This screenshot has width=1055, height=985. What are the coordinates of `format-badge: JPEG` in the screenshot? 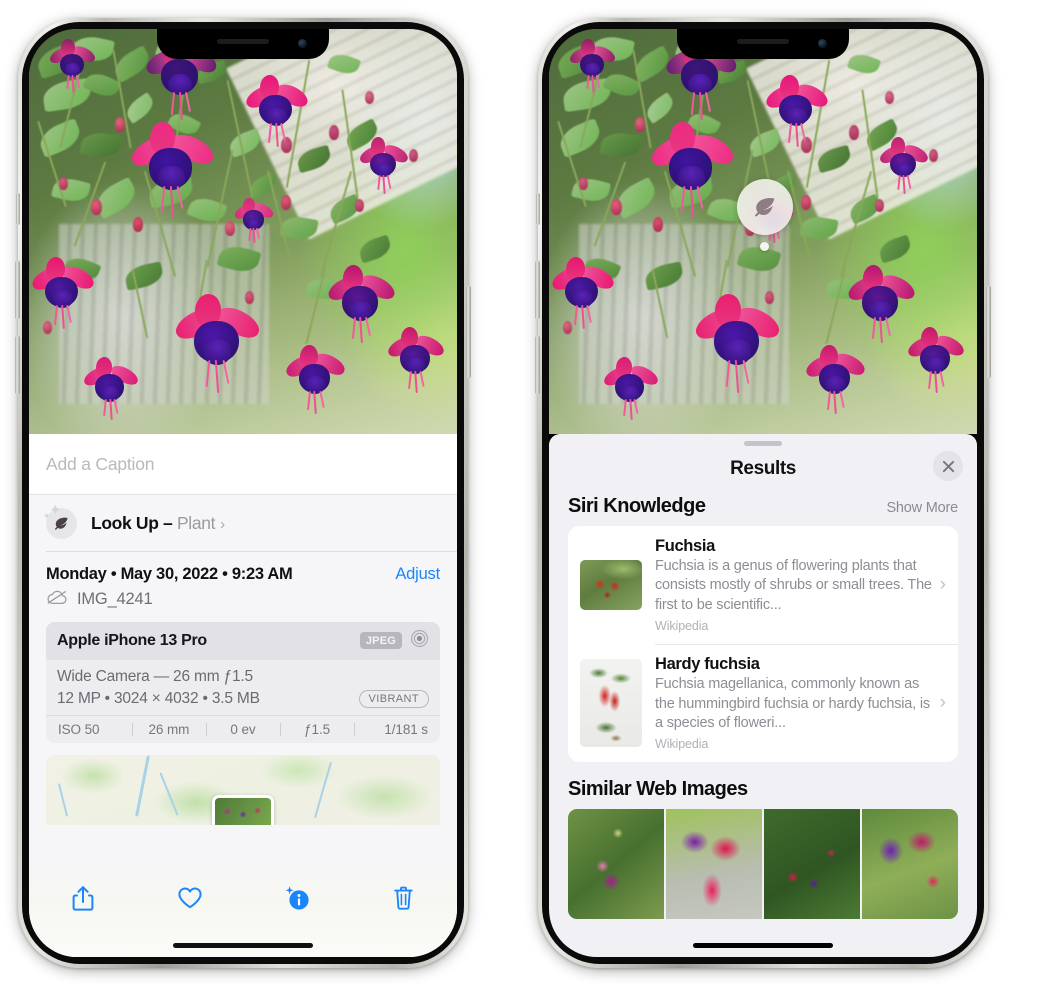 It's located at (380, 640).